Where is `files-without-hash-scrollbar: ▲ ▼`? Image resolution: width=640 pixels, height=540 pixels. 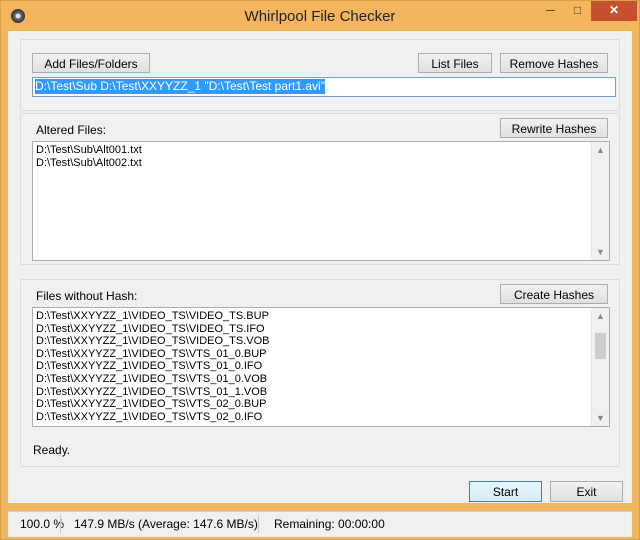
files-without-hash-scrollbar: ▲ ▼ is located at coordinates (600, 367).